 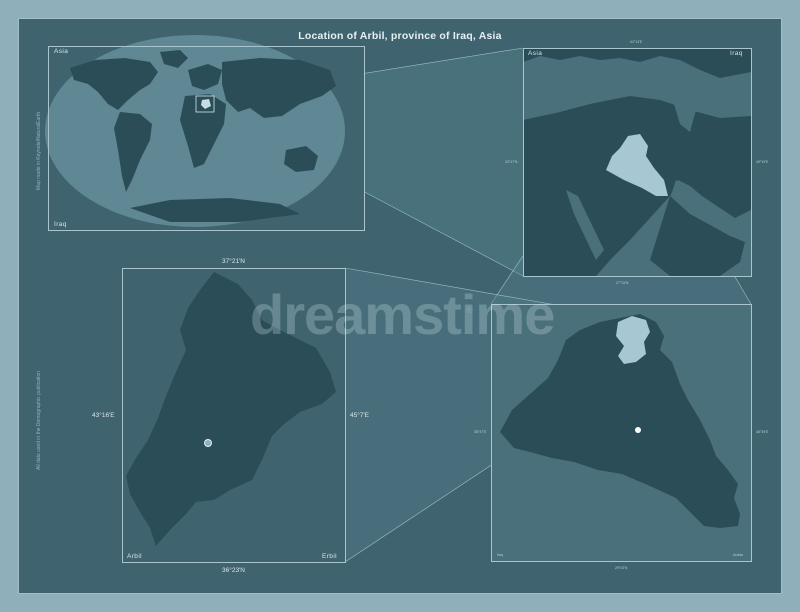 What do you see at coordinates (637, 162) in the screenshot?
I see `region-panel` at bounding box center [637, 162].